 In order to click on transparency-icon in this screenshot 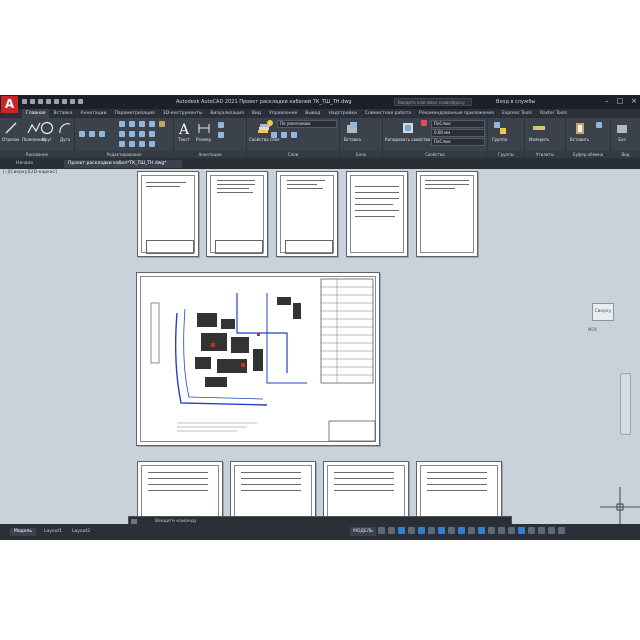, I will do `click(451, 530)`.